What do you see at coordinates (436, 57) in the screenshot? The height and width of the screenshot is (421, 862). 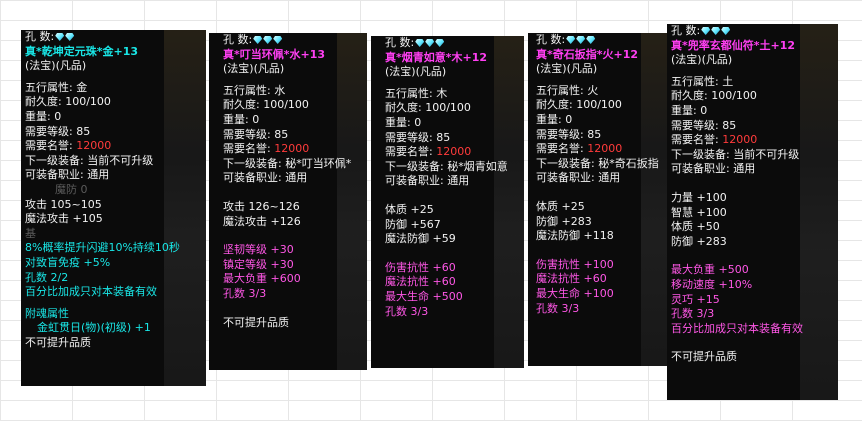 I see `item-name: 真*烟青如意*木+12` at bounding box center [436, 57].